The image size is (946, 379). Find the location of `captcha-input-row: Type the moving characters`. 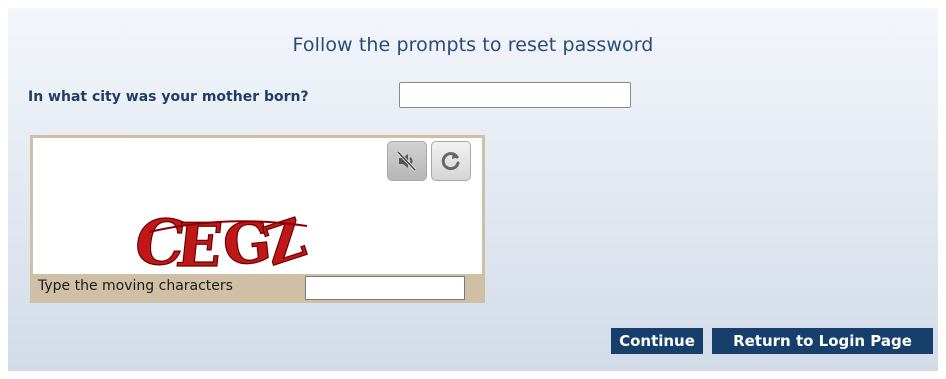

captcha-input-row: Type the moving characters is located at coordinates (257, 287).